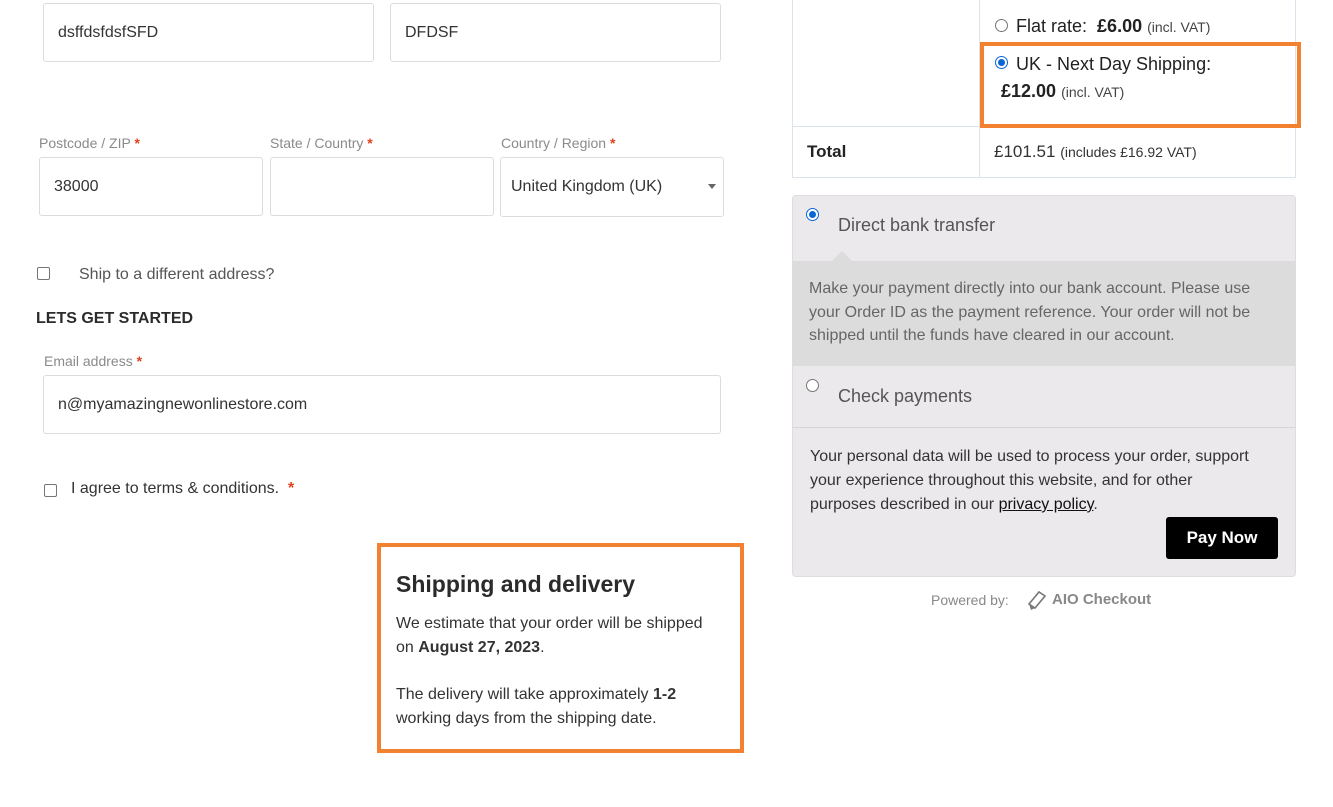 Image resolution: width=1333 pixels, height=807 pixels. Describe the element at coordinates (536, 694) in the screenshot. I see `delivery-estimate-line1: The delivery will take approximately 1-2` at that location.